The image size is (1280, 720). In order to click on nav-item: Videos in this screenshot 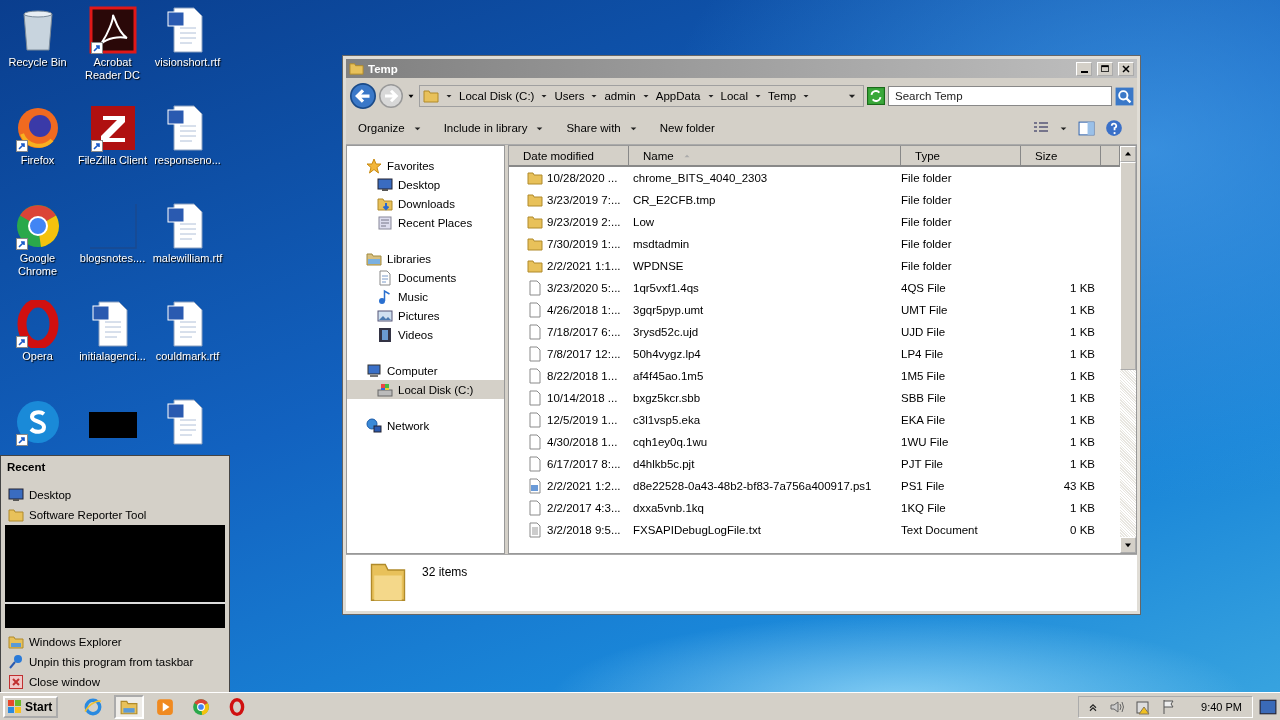, I will do `click(425, 334)`.